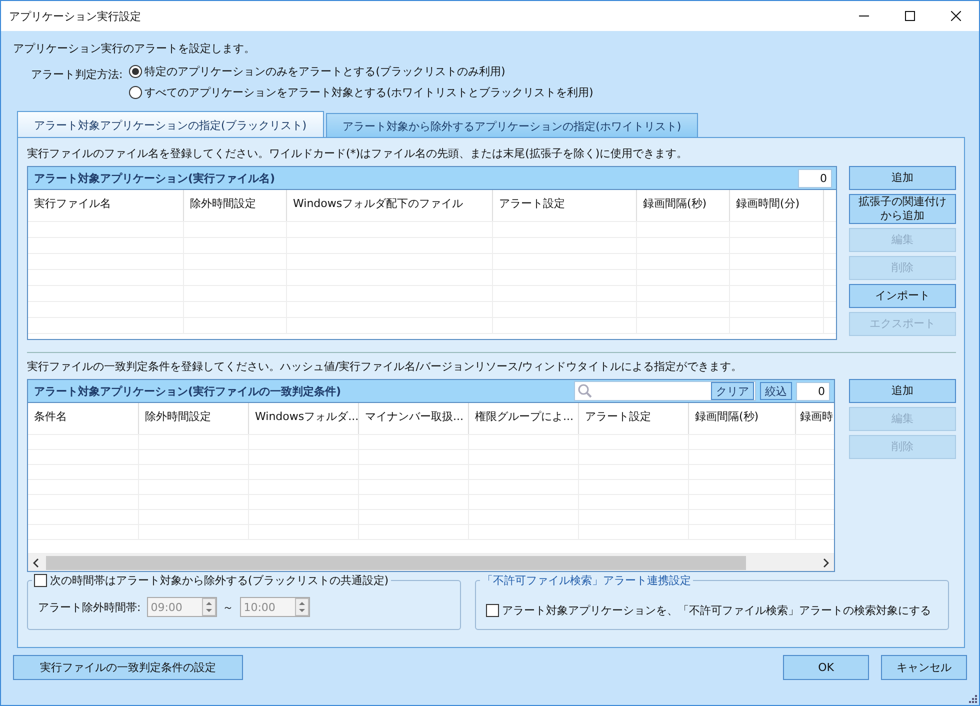 Image resolution: width=980 pixels, height=706 pixels. What do you see at coordinates (732, 391) in the screenshot?
I see `clear-button: クリア` at bounding box center [732, 391].